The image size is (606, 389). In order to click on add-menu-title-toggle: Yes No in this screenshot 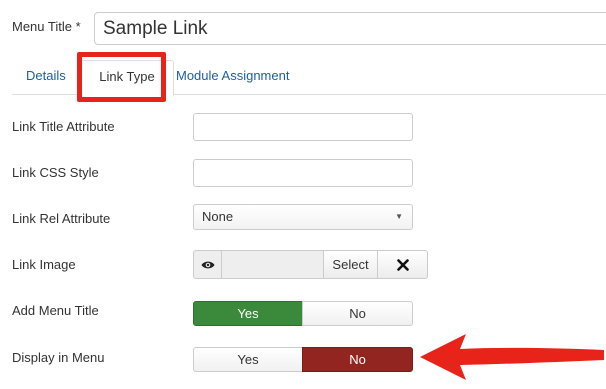, I will do `click(303, 313)`.